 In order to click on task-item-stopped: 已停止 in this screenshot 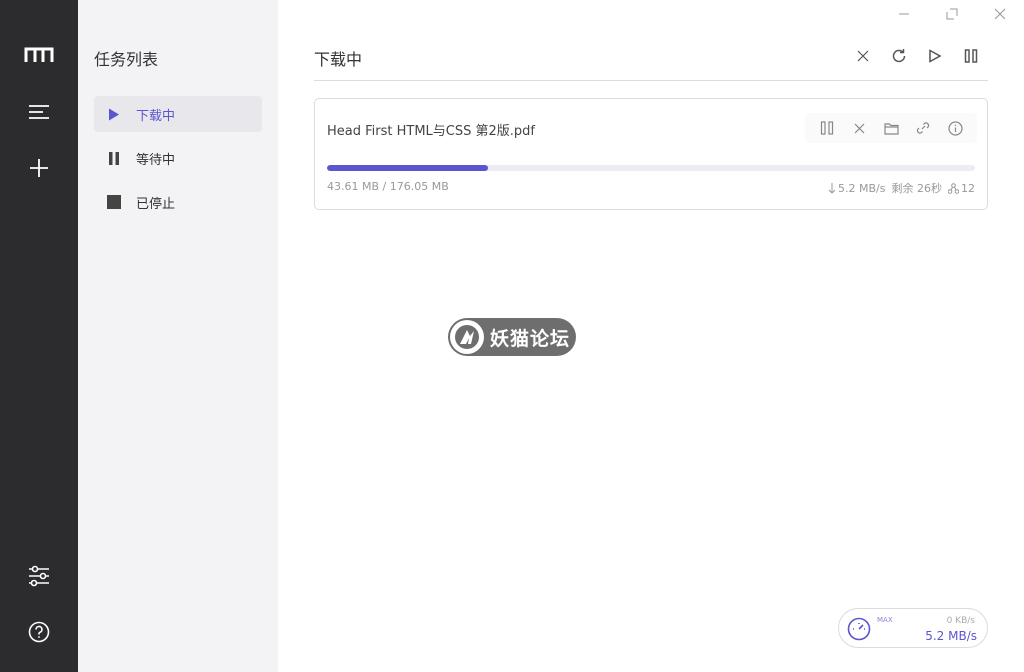, I will do `click(178, 202)`.